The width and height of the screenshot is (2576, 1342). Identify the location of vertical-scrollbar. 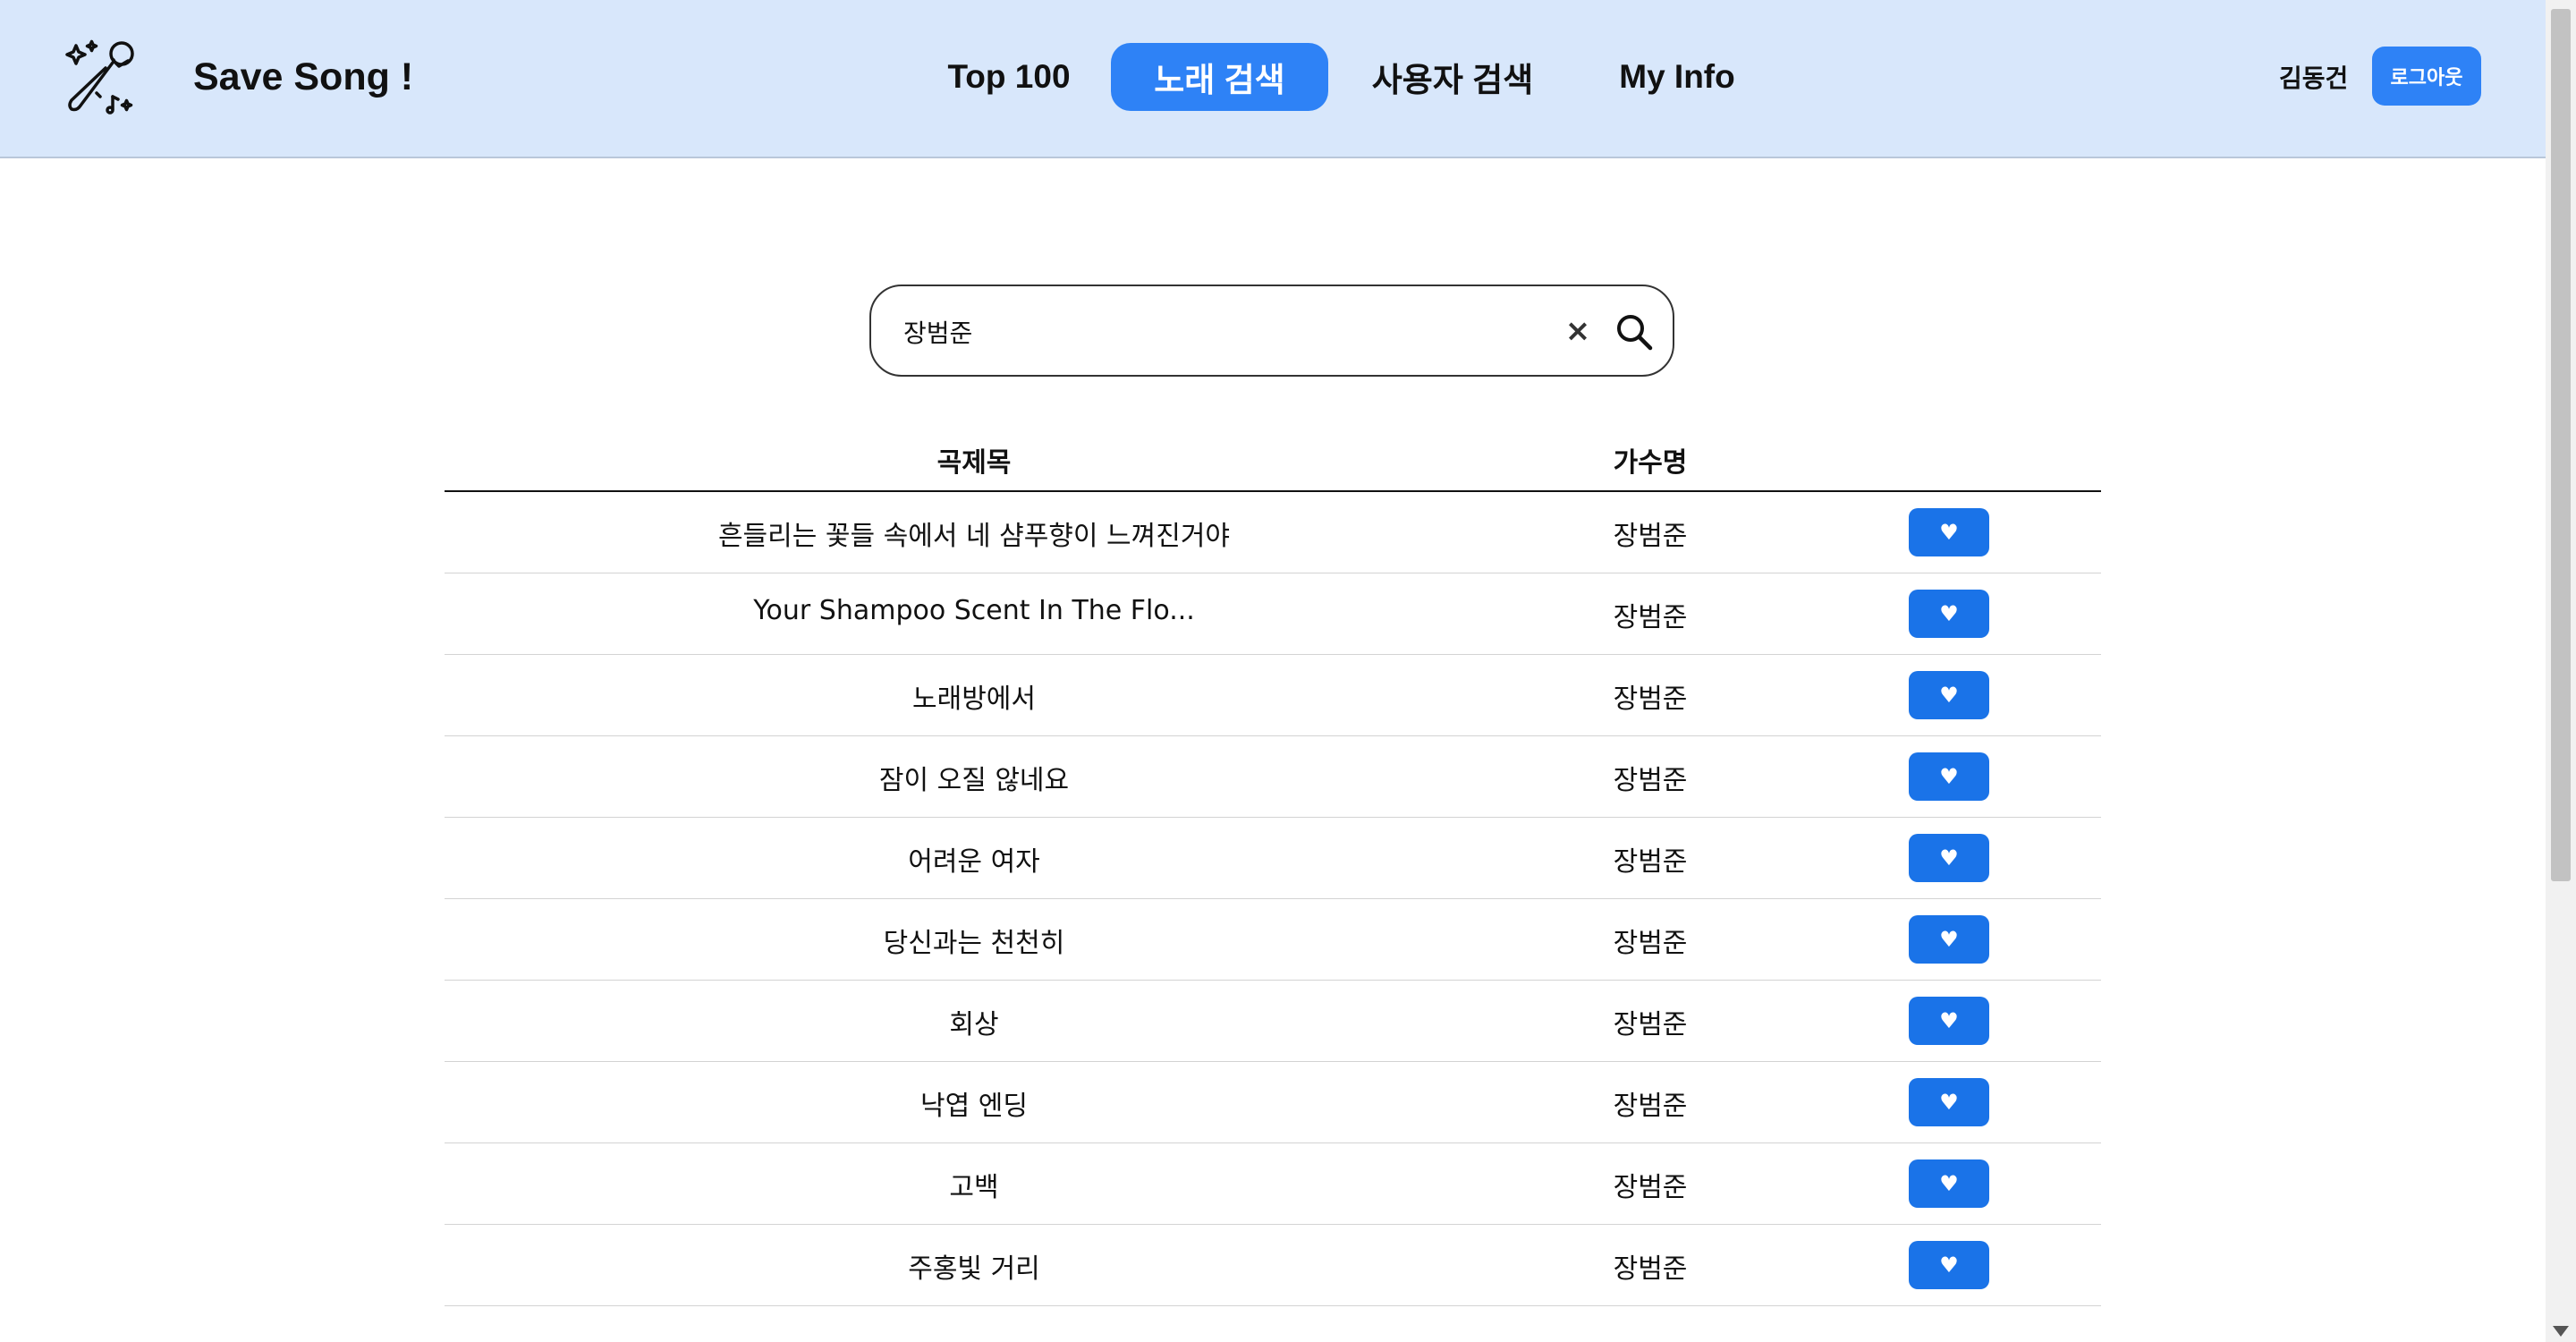
(2561, 671).